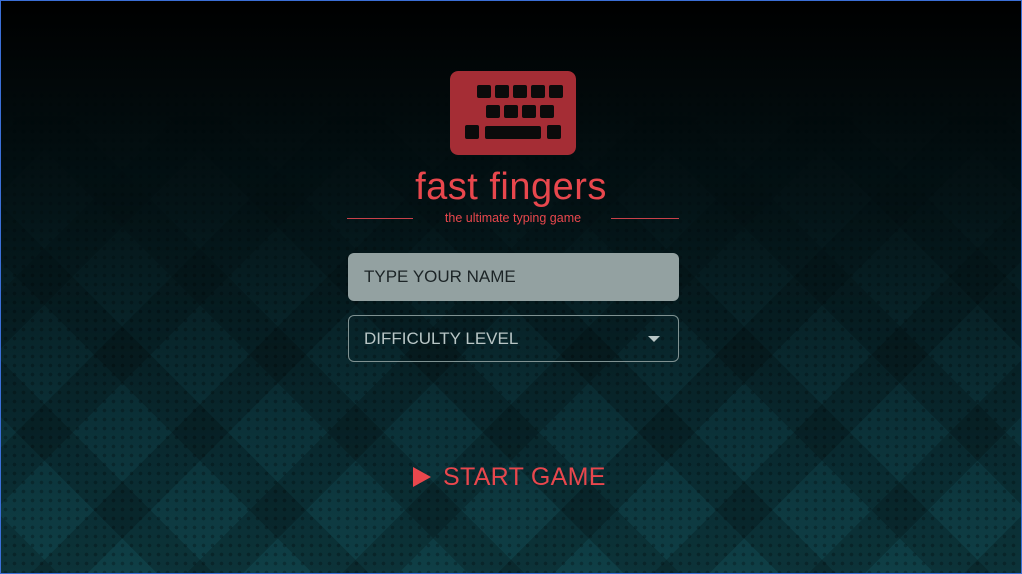 This screenshot has width=1022, height=574. I want to click on name-input, so click(513, 277).